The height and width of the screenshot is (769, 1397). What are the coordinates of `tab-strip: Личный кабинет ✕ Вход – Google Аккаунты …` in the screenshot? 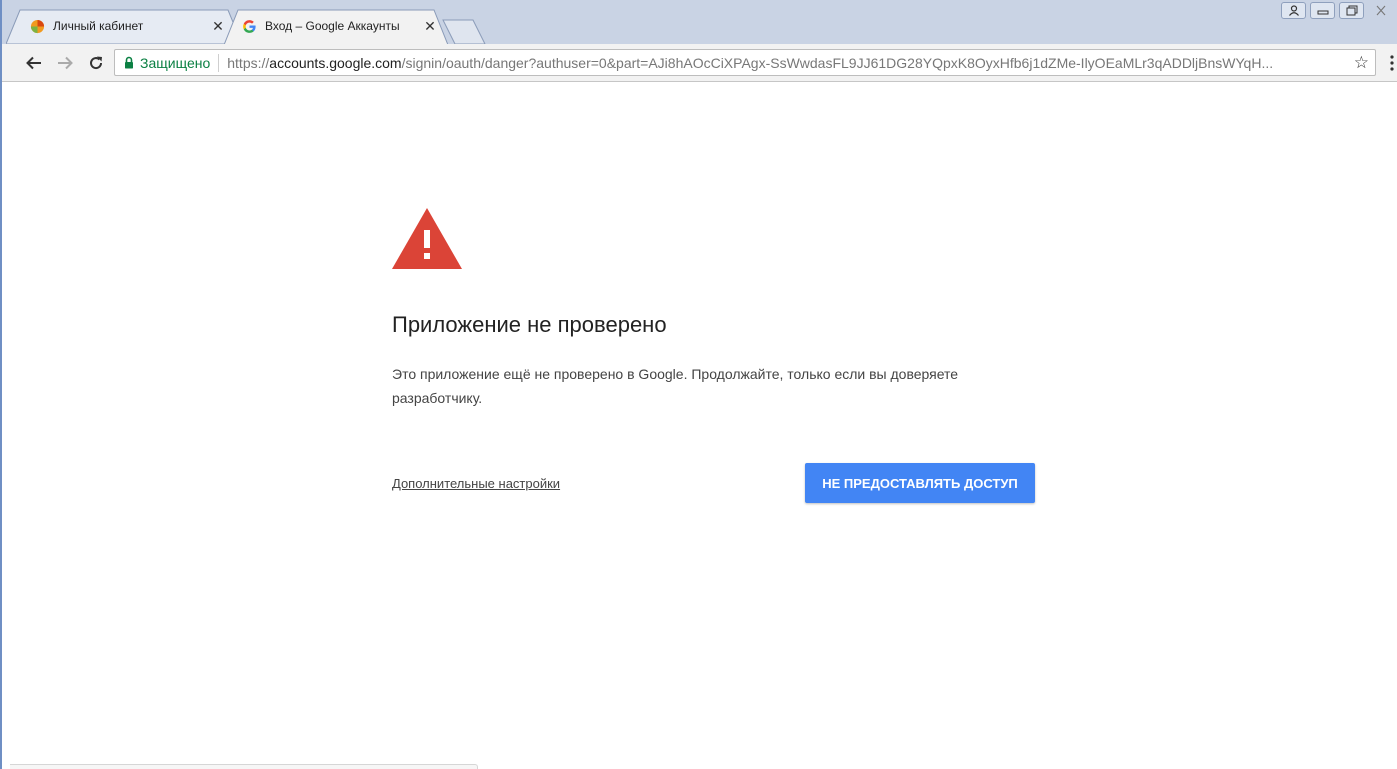 It's located at (699, 22).